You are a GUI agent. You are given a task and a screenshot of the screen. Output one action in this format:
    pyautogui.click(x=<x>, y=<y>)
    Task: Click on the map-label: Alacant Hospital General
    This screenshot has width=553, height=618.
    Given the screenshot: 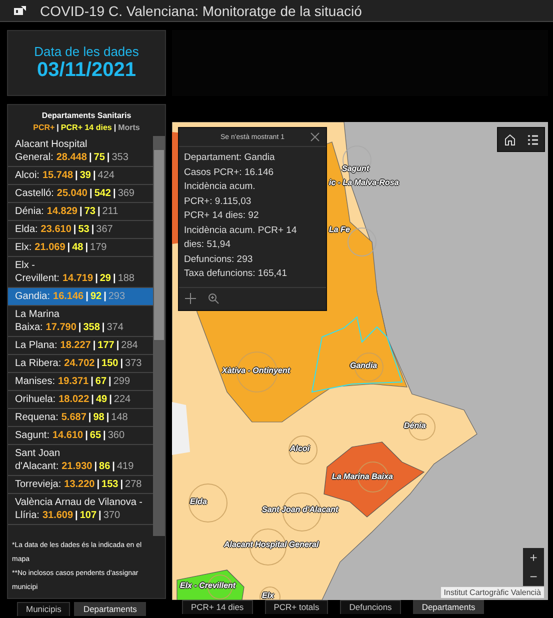 What is the action you would take?
    pyautogui.click(x=271, y=544)
    